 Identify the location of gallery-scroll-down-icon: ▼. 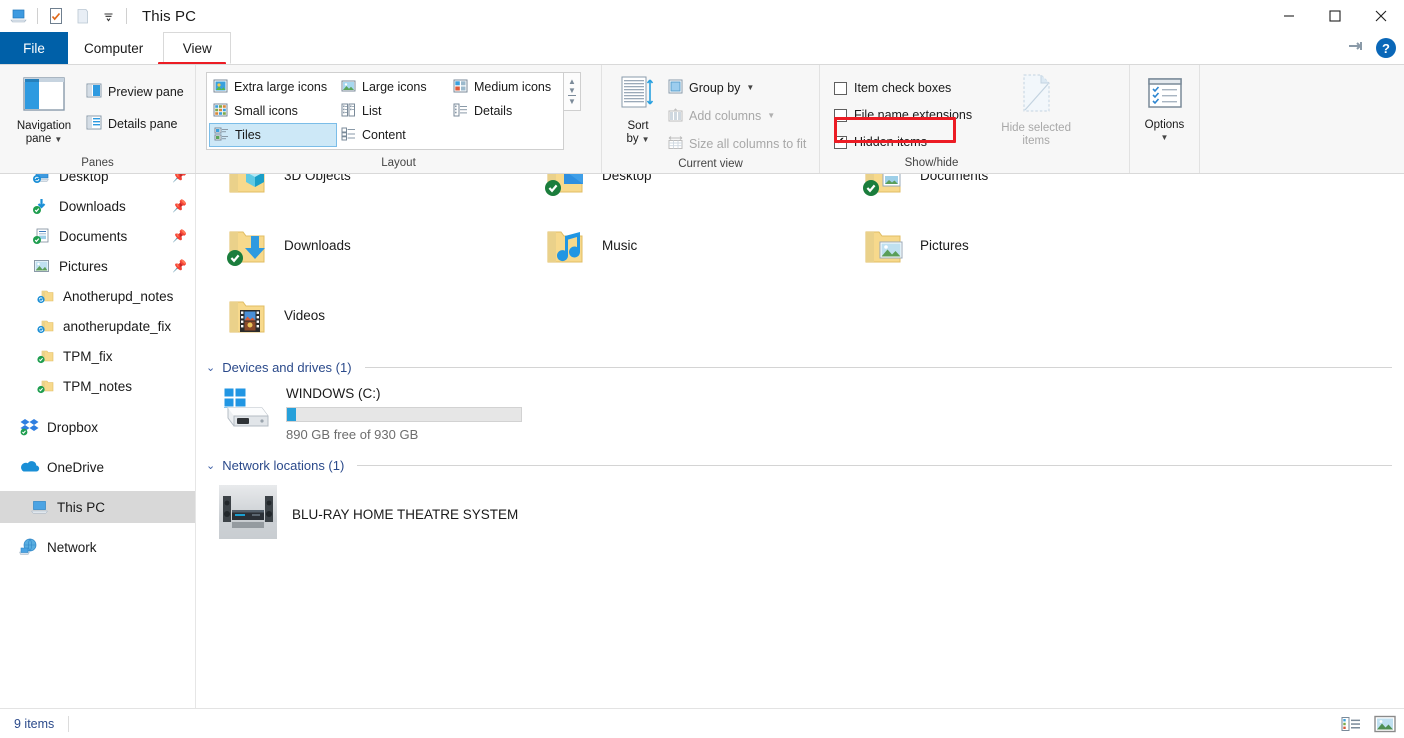
(572, 90).